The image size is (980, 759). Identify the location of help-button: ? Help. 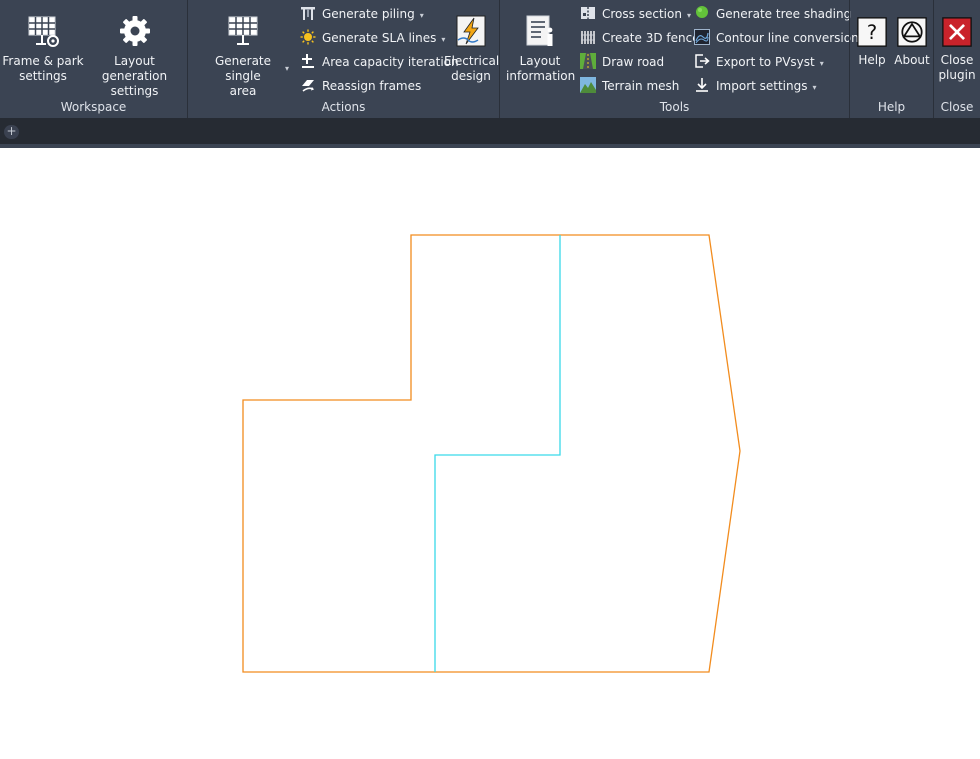
(872, 34).